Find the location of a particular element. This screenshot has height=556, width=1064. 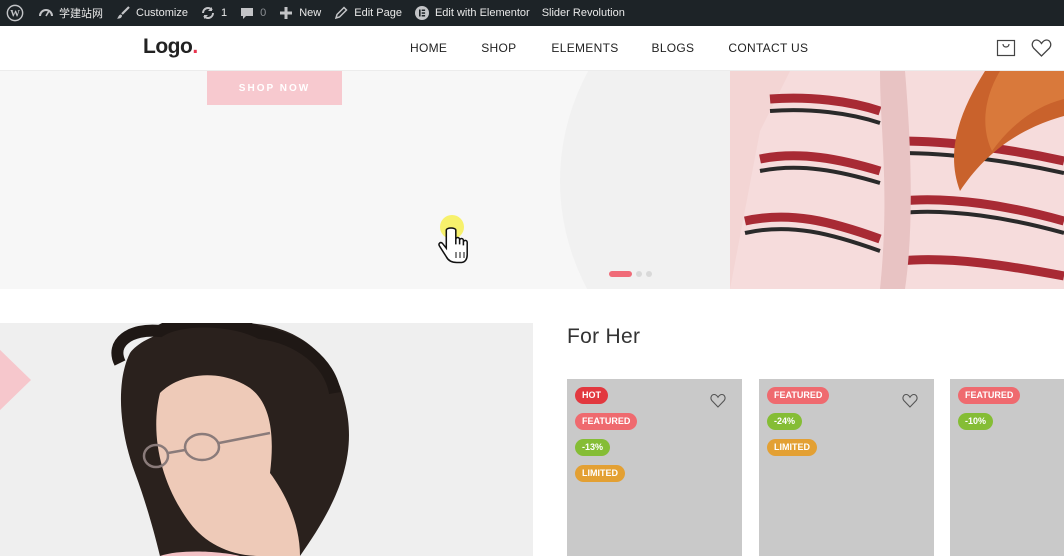

new-content-button: New is located at coordinates (299, 13).